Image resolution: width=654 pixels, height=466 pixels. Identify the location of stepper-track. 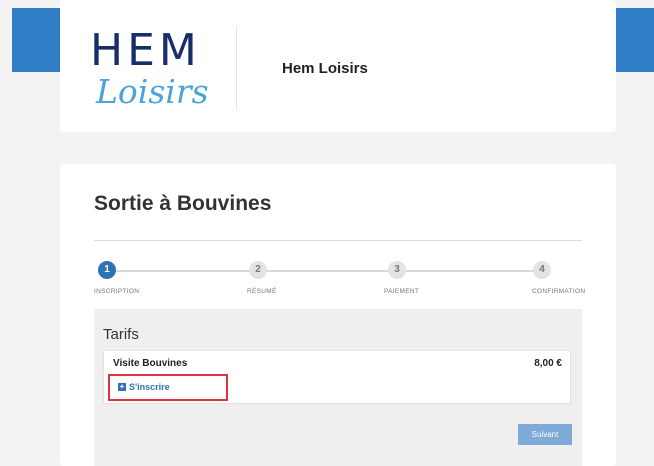
(324, 271).